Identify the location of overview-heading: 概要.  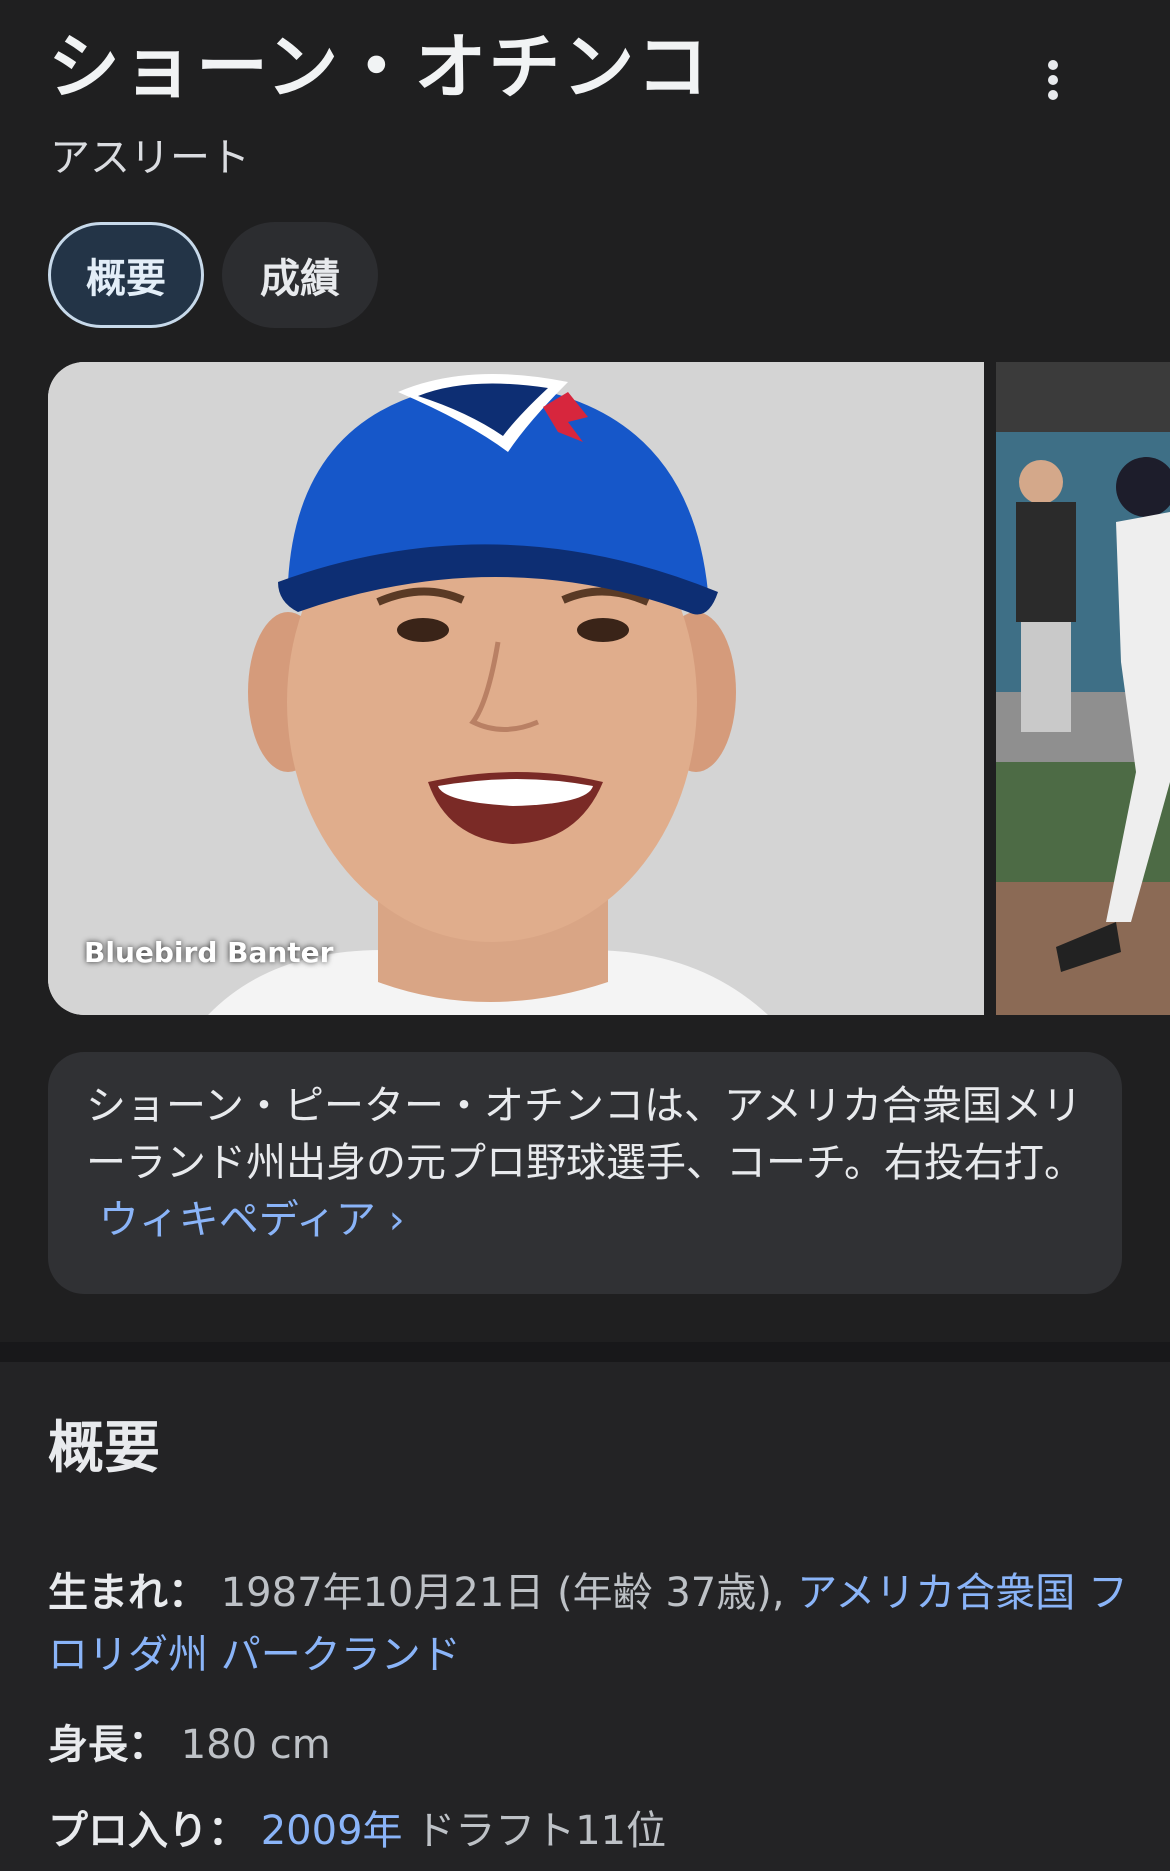
(104, 1448).